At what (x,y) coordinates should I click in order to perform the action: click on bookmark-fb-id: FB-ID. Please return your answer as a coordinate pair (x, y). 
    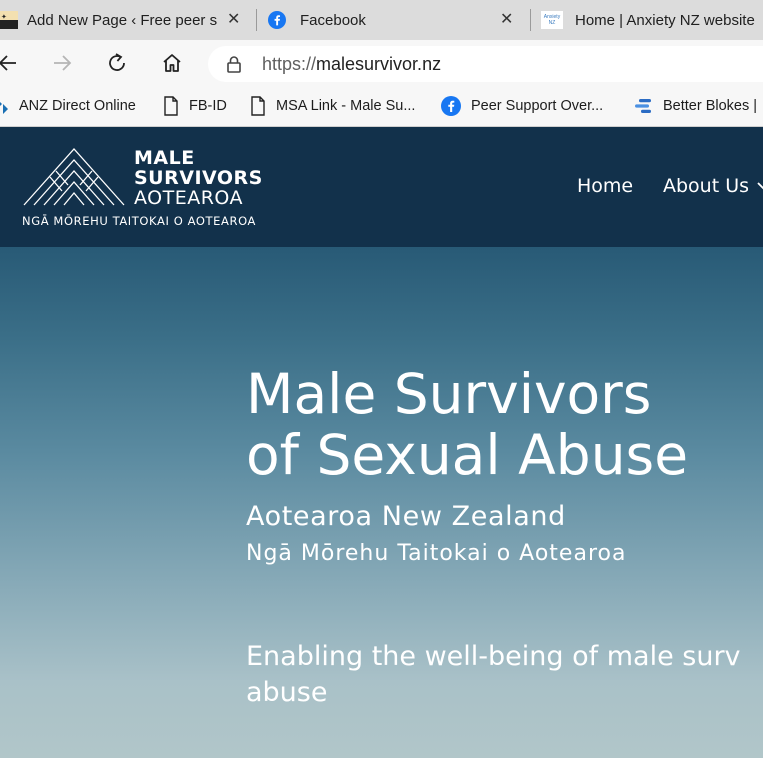
    Looking at the image, I should click on (195, 106).